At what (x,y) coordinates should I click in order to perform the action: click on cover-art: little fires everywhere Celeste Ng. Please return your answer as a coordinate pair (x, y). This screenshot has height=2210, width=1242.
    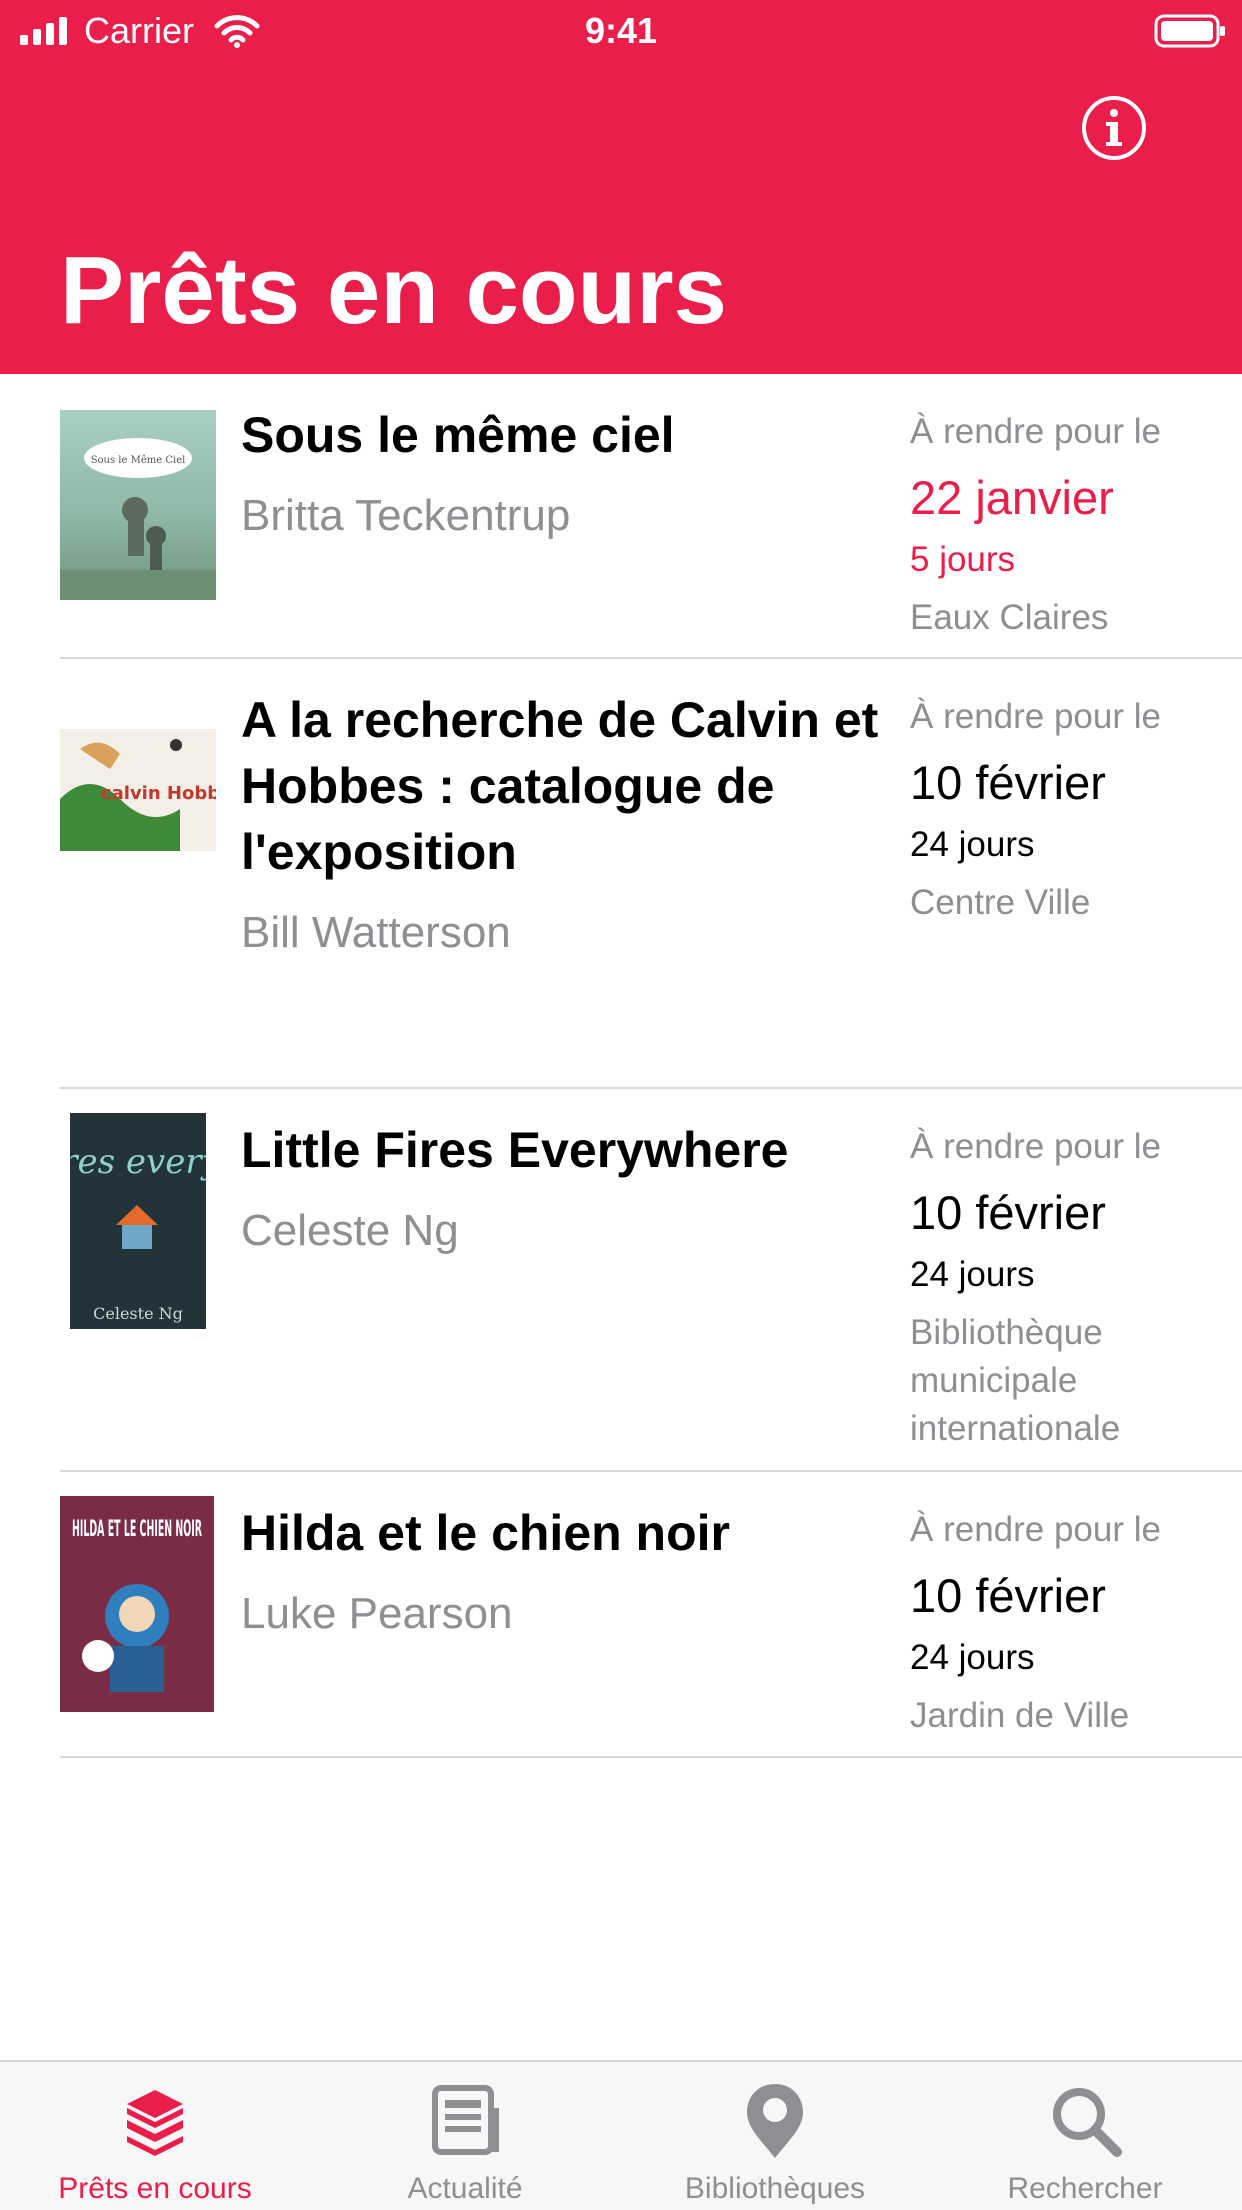
    Looking at the image, I should click on (138, 1221).